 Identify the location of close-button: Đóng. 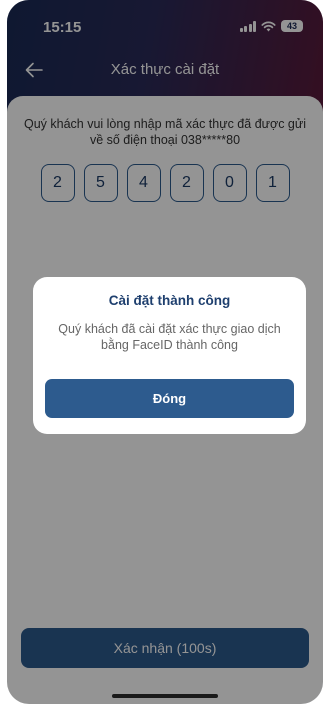
(169, 398).